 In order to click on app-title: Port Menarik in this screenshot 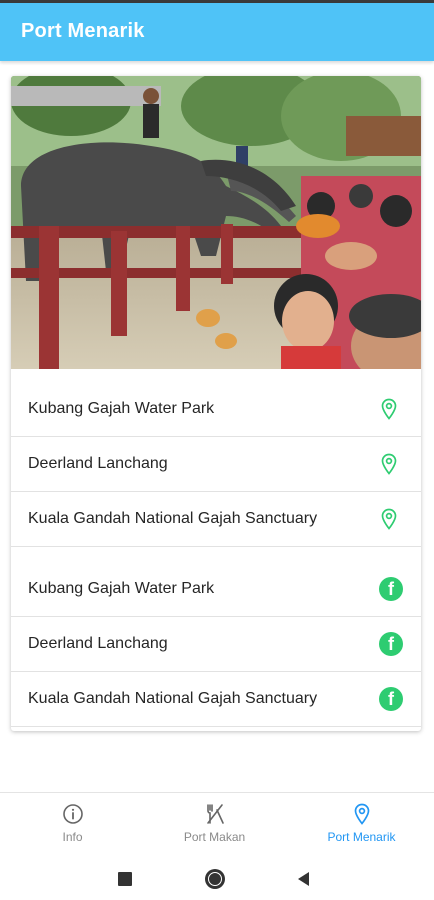, I will do `click(83, 31)`.